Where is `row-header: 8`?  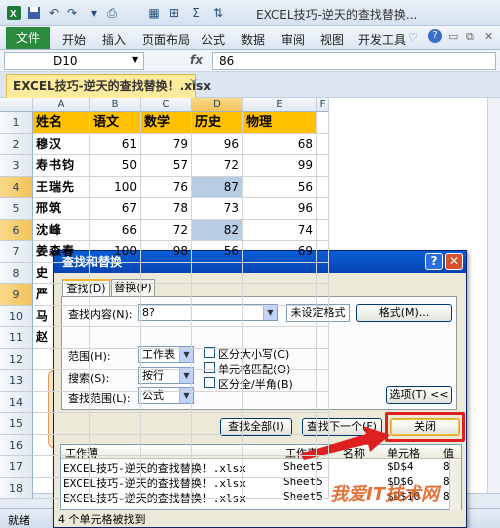 row-header: 8 is located at coordinates (16, 273).